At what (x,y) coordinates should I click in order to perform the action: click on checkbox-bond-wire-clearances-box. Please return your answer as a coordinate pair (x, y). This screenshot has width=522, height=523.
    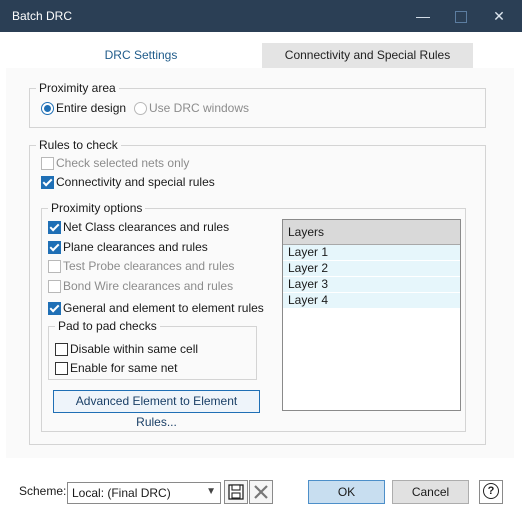
    Looking at the image, I should click on (54, 286).